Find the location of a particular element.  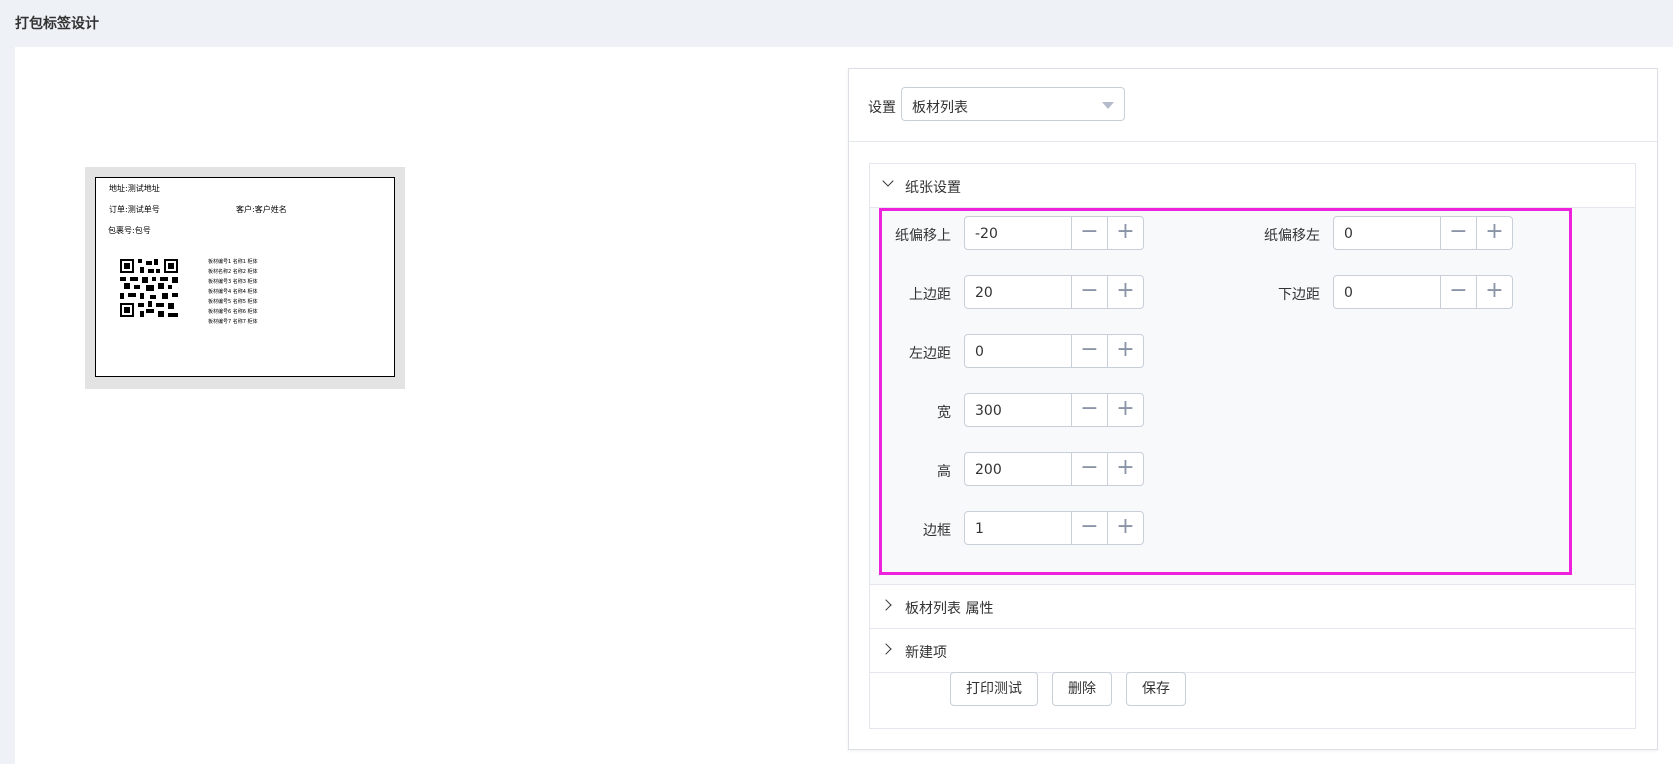

margin-left-input: 0 − + is located at coordinates (1054, 351).